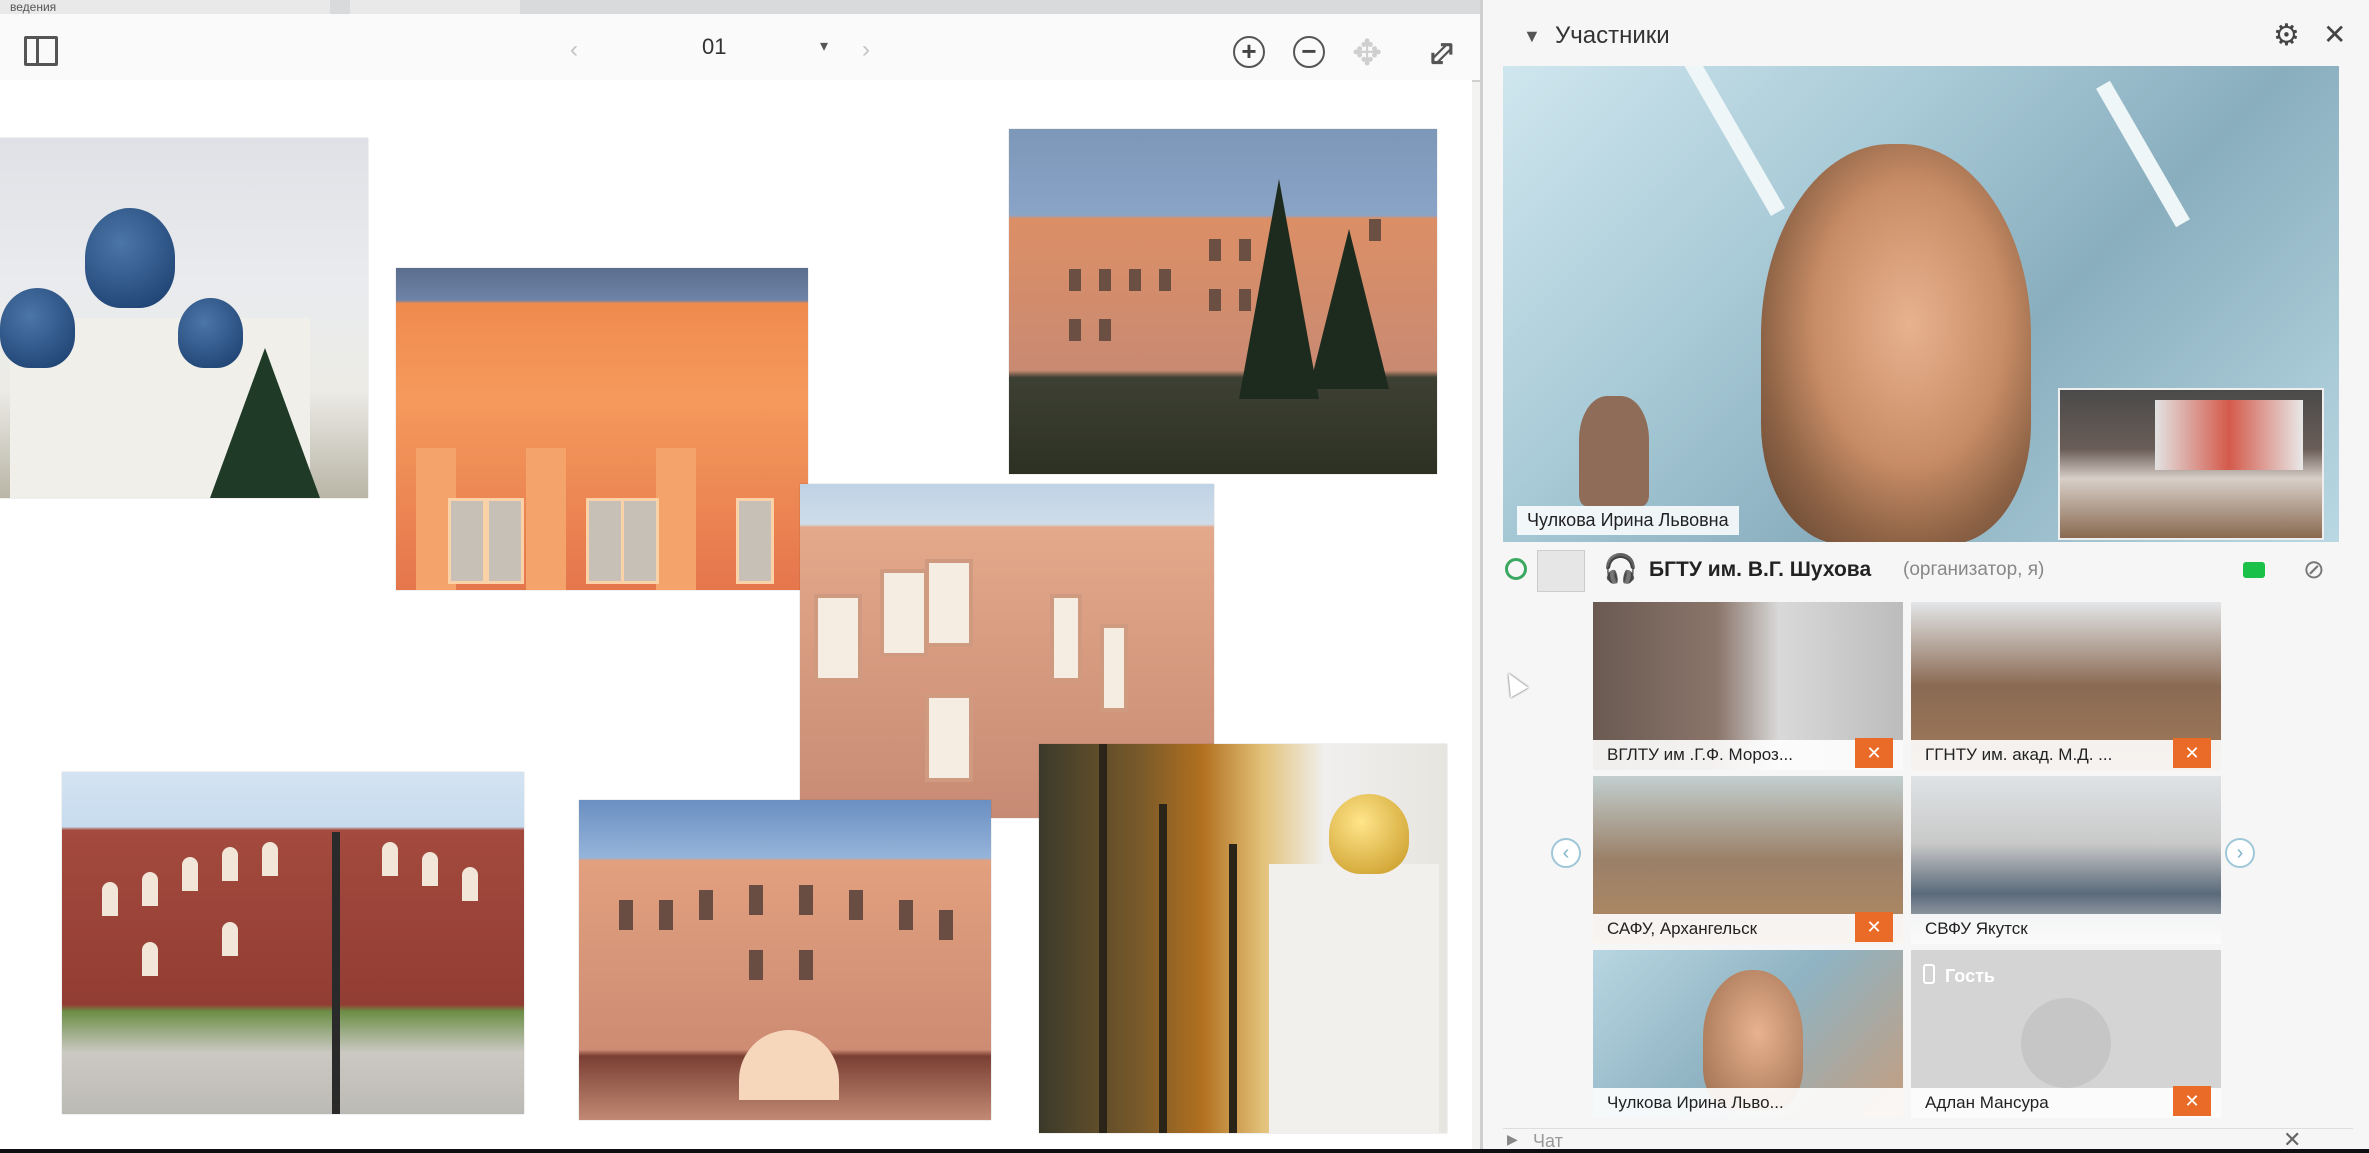  Describe the element at coordinates (2254, 570) in the screenshot. I see `camera-icon` at that location.